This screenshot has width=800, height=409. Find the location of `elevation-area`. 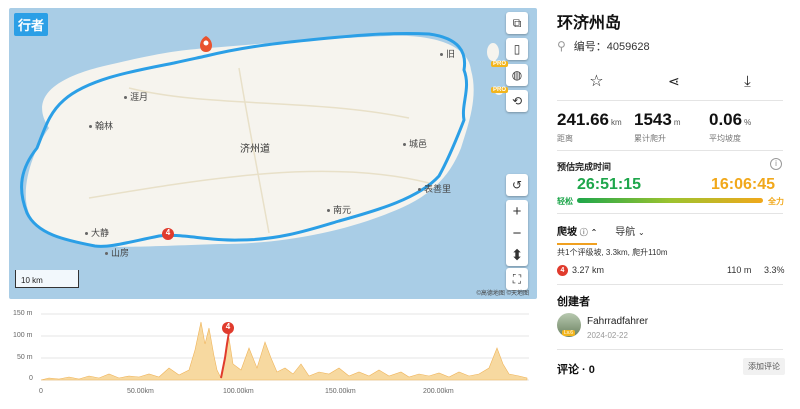

elevation-area is located at coordinates (284, 351).